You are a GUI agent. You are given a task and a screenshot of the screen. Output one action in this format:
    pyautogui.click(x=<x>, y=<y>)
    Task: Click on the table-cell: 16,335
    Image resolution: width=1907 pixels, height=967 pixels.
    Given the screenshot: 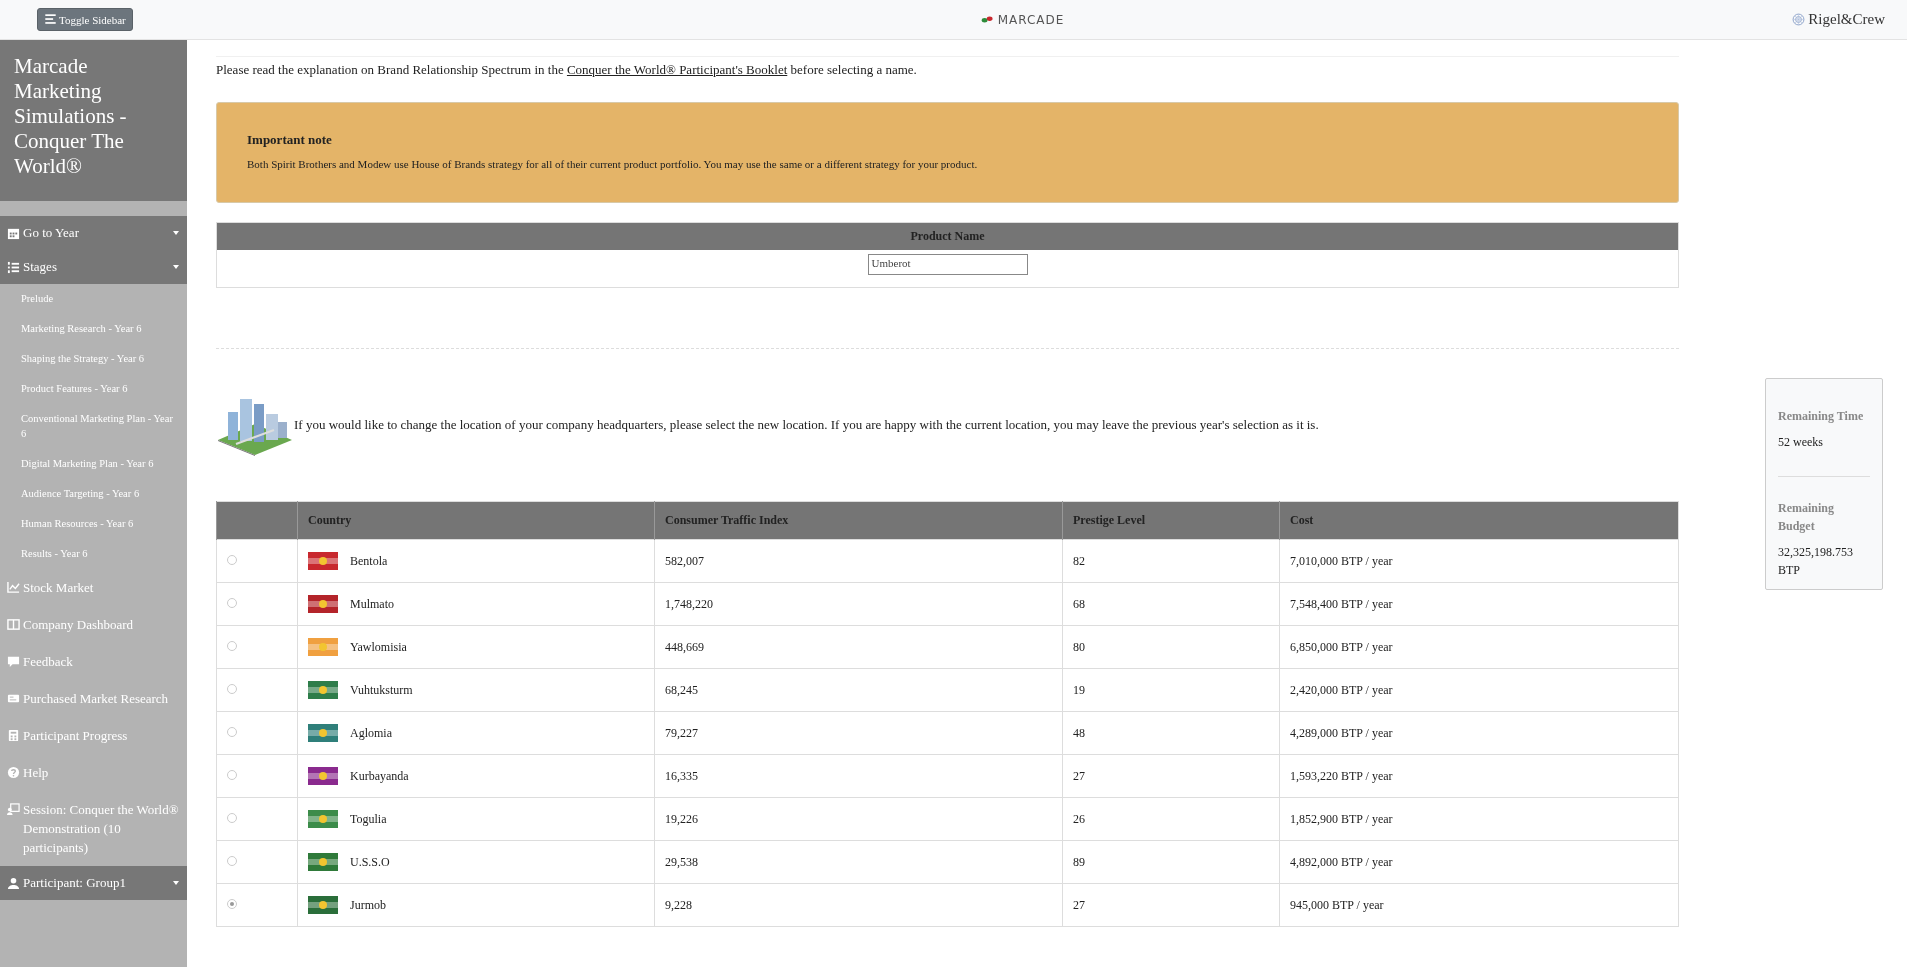 What is the action you would take?
    pyautogui.click(x=858, y=776)
    